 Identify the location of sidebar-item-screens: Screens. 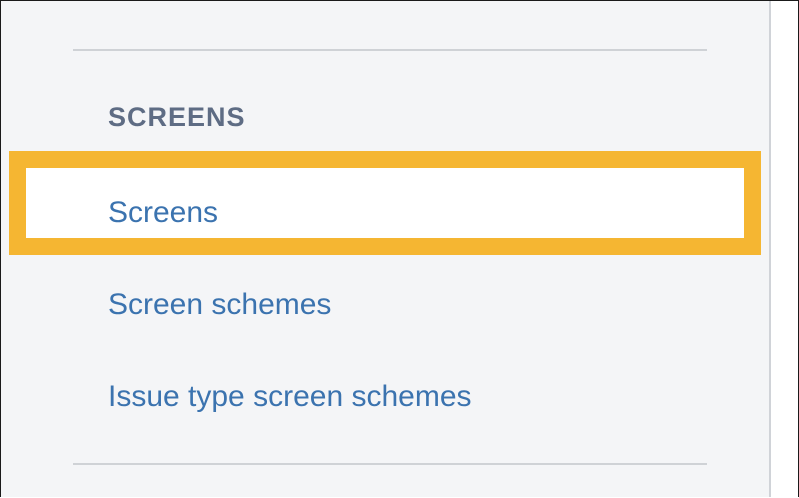
(163, 213).